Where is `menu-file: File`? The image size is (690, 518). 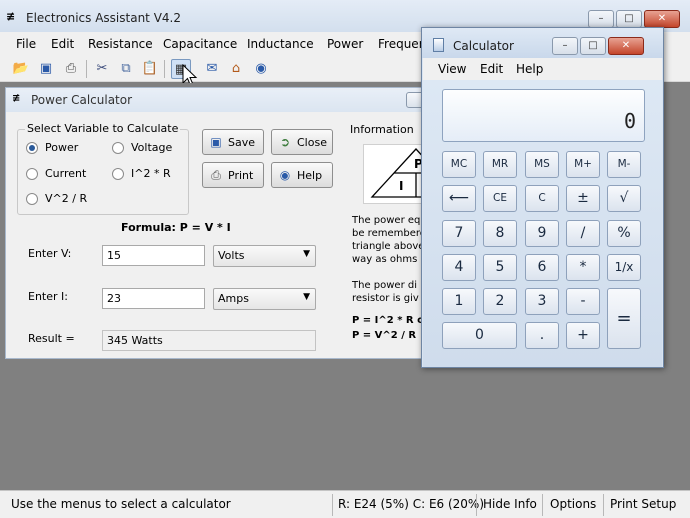 menu-file: File is located at coordinates (26, 44).